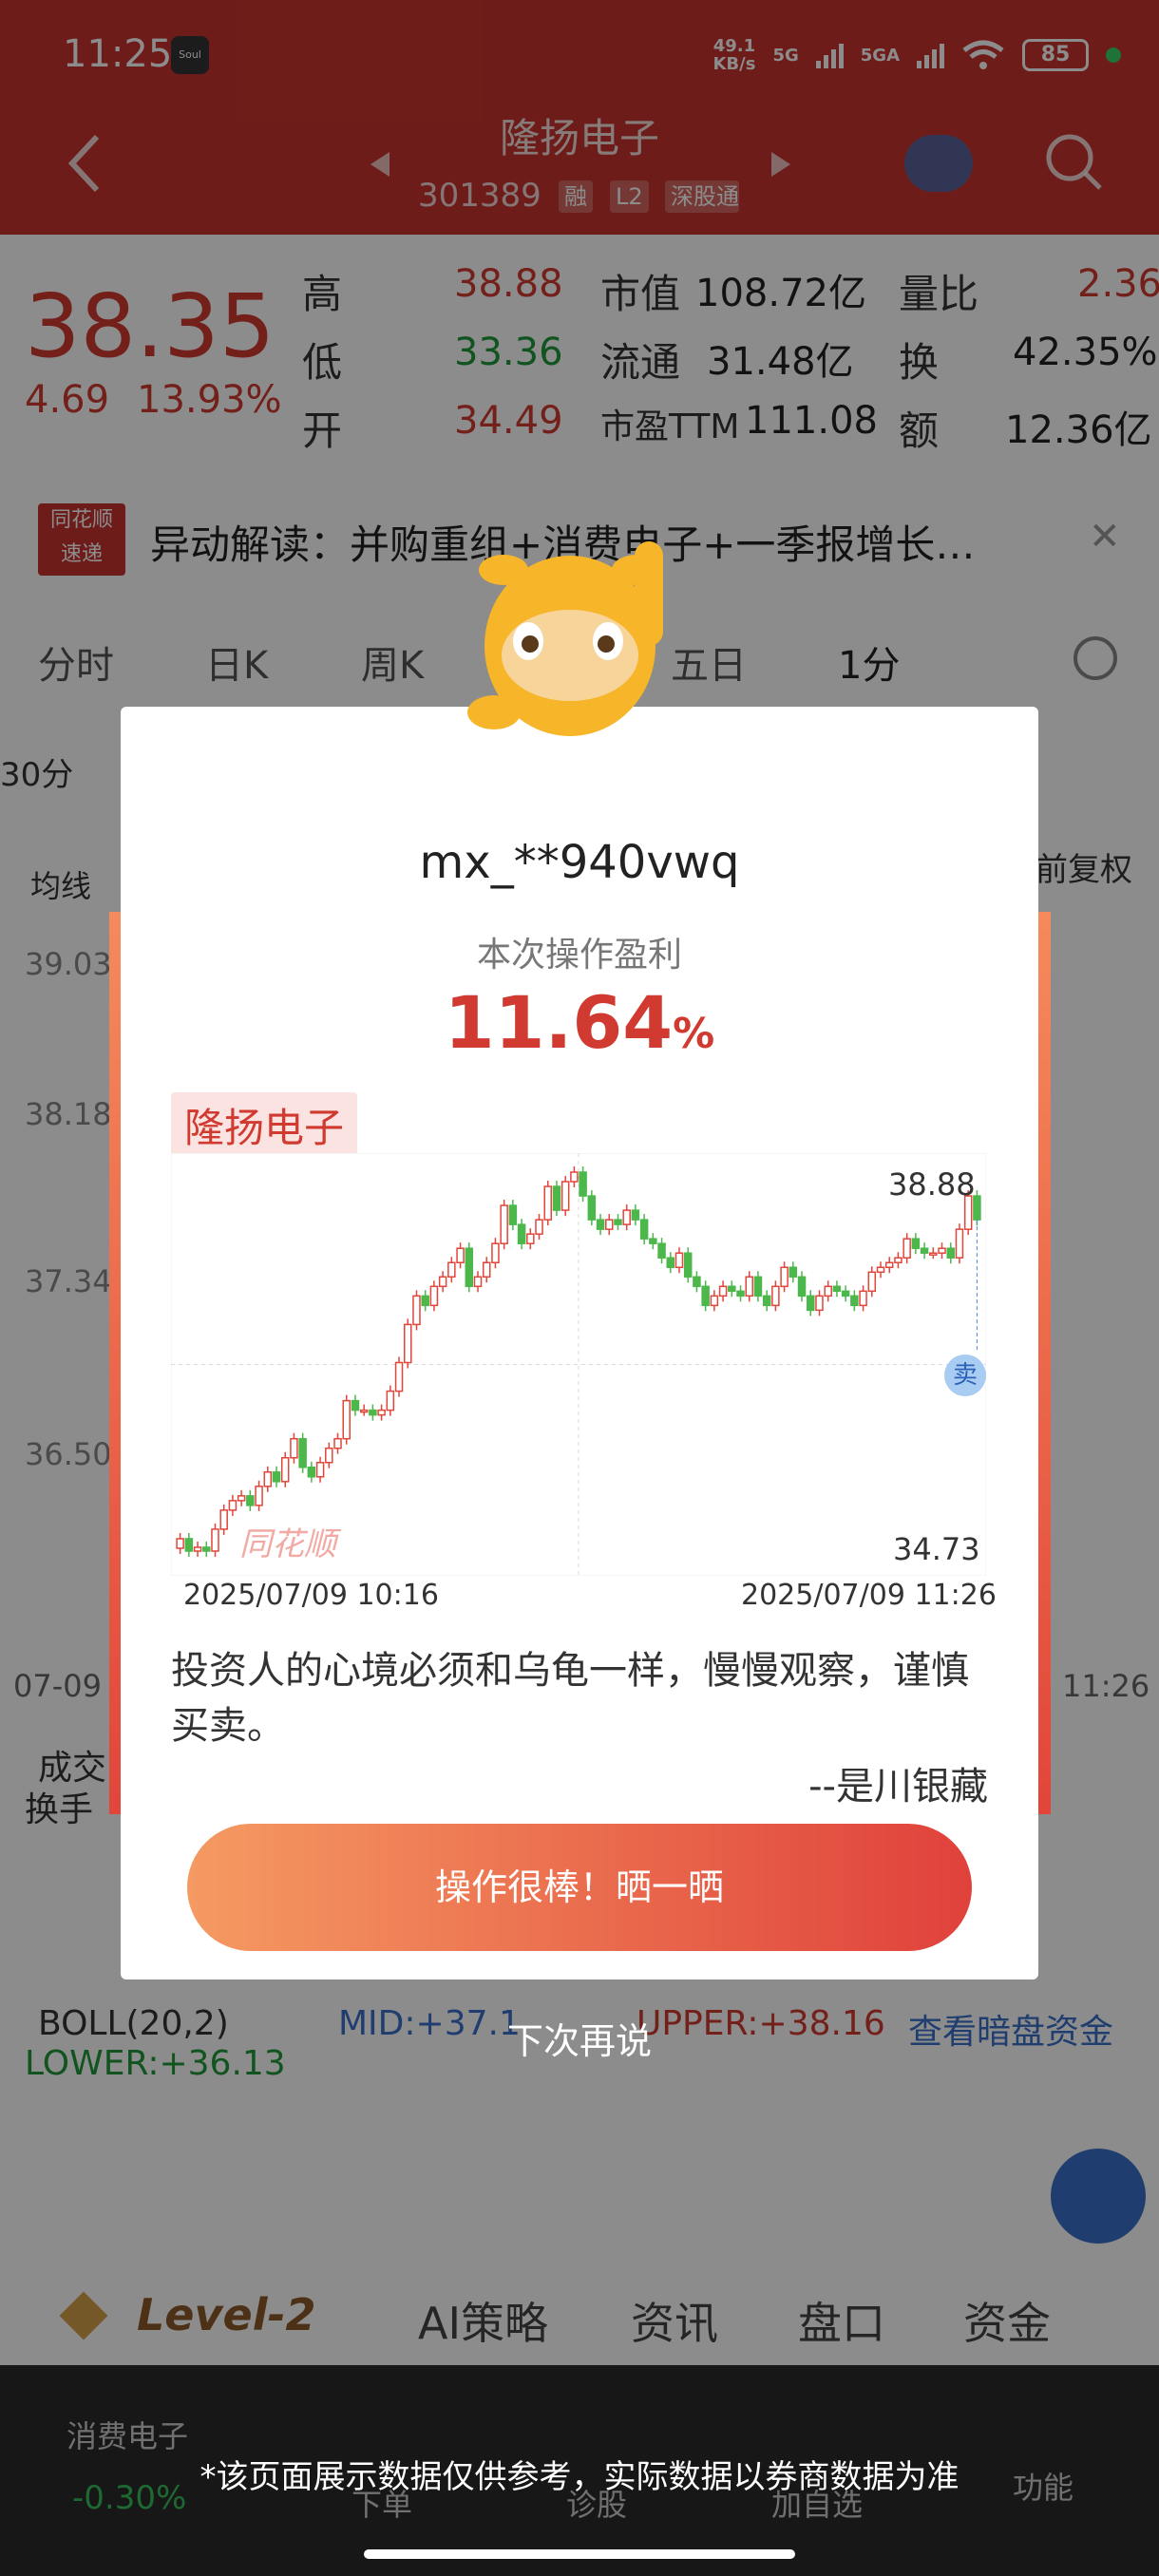  What do you see at coordinates (579, 862) in the screenshot?
I see `username: mx_**940vwq` at bounding box center [579, 862].